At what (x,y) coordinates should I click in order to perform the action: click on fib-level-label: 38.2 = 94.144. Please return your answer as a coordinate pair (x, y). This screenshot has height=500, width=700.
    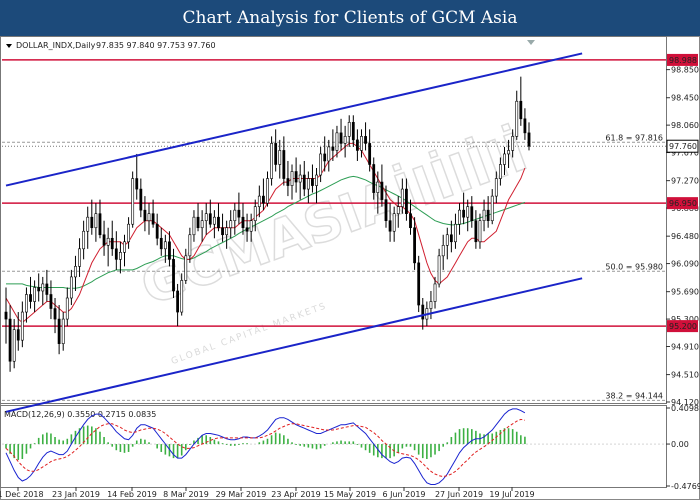
    Looking at the image, I should click on (634, 395).